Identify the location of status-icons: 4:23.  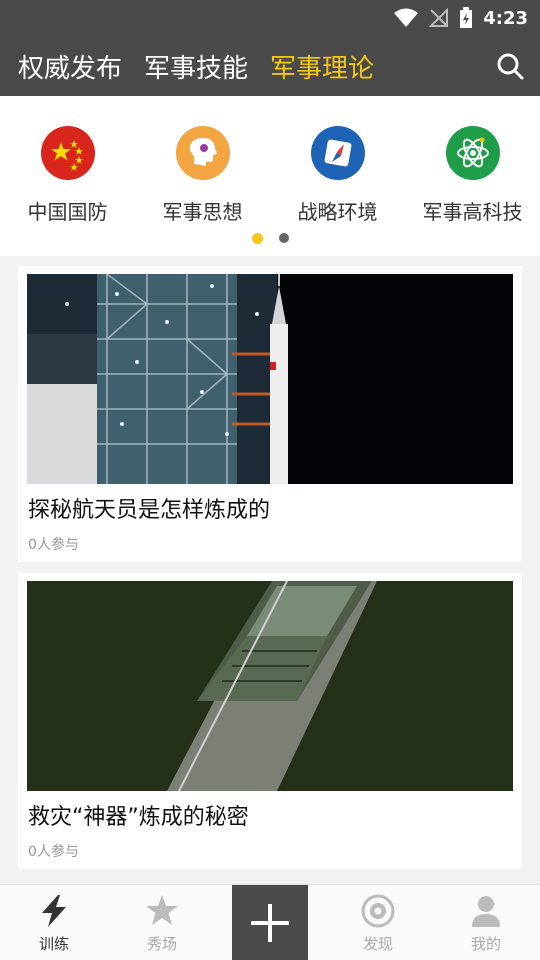
(460, 18).